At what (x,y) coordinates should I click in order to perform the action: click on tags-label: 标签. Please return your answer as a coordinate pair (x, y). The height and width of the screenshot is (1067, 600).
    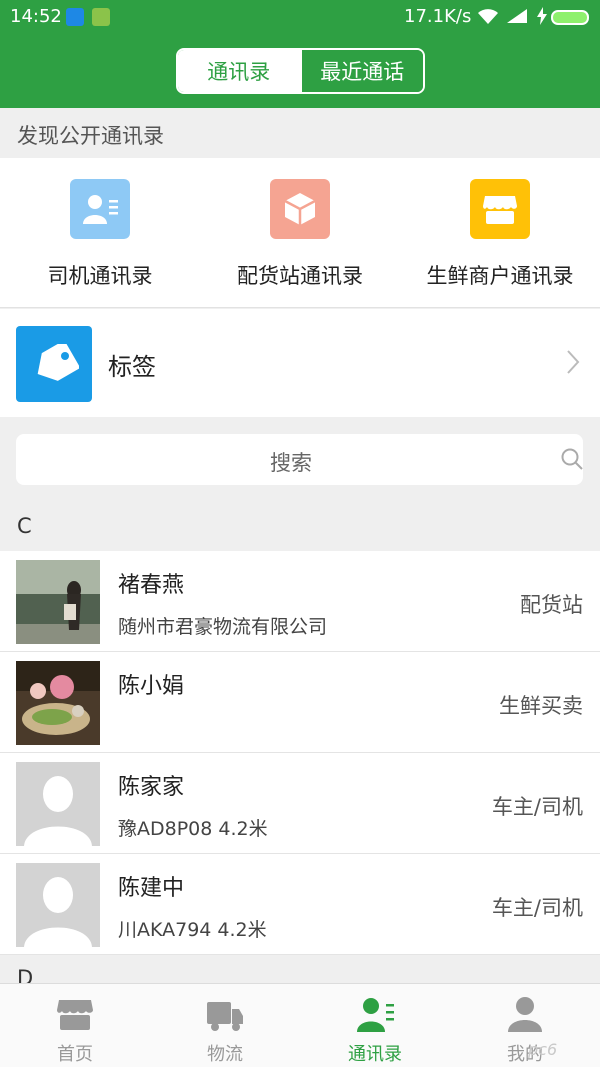
    Looking at the image, I should click on (132, 367).